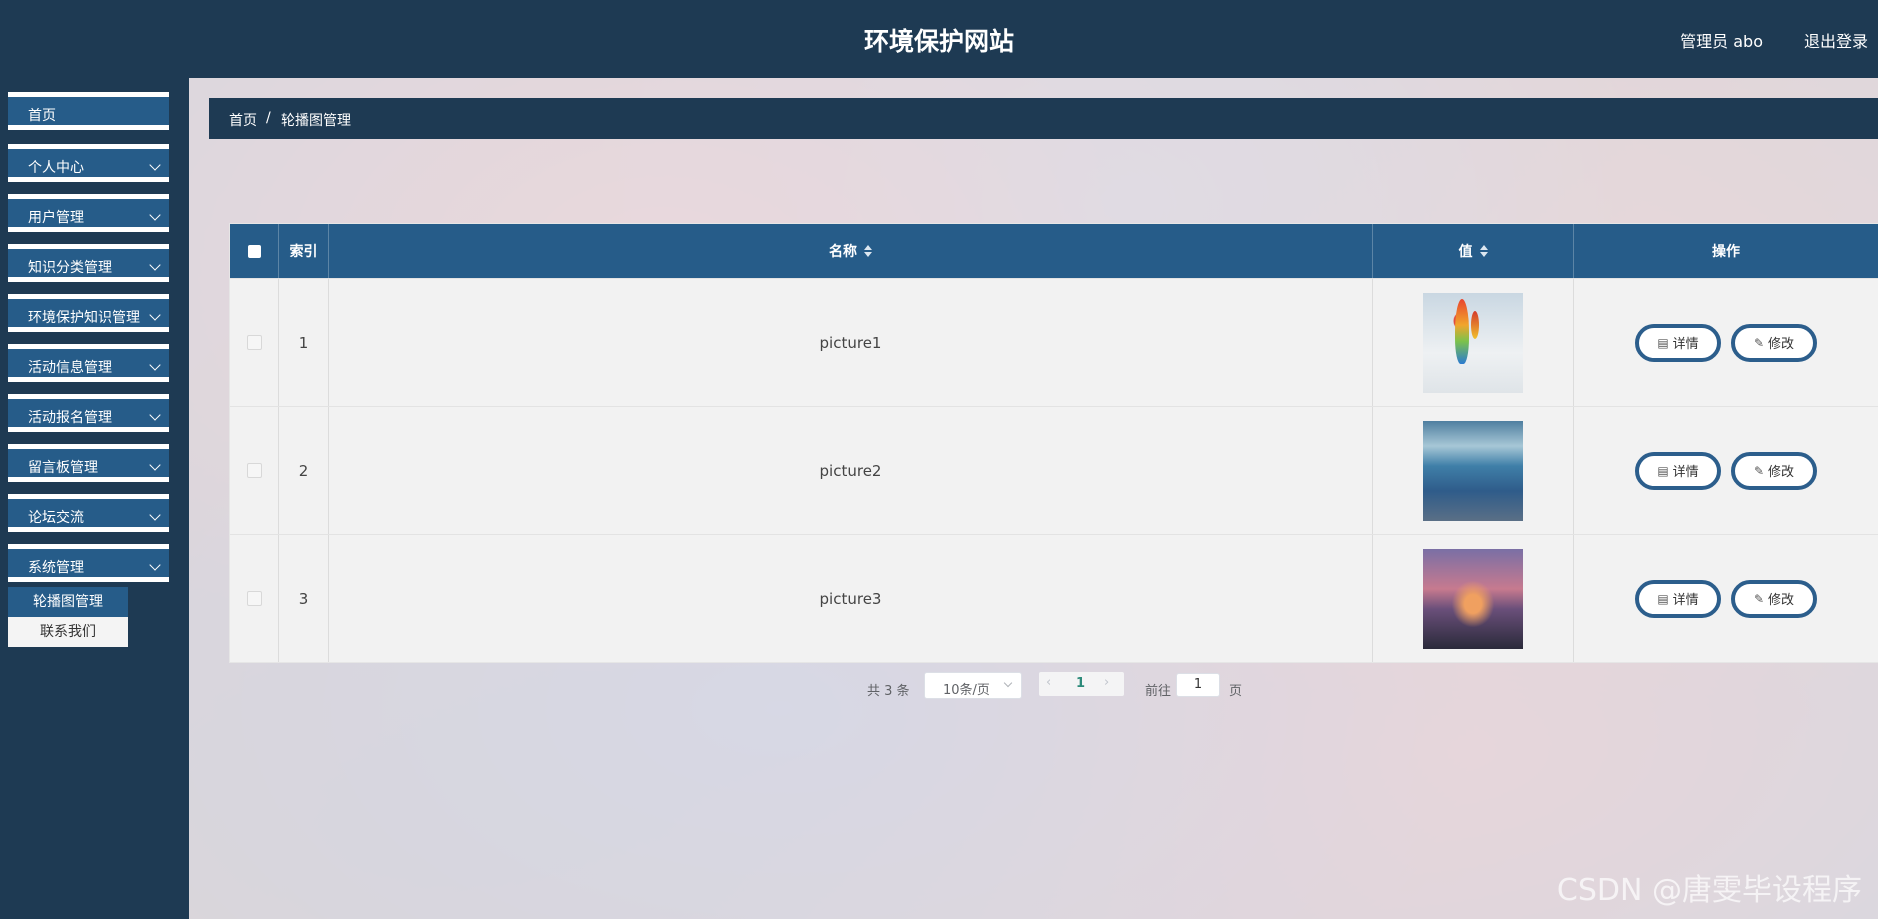  Describe the element at coordinates (1726, 252) in the screenshot. I see `column-header-actions: 操作` at that location.